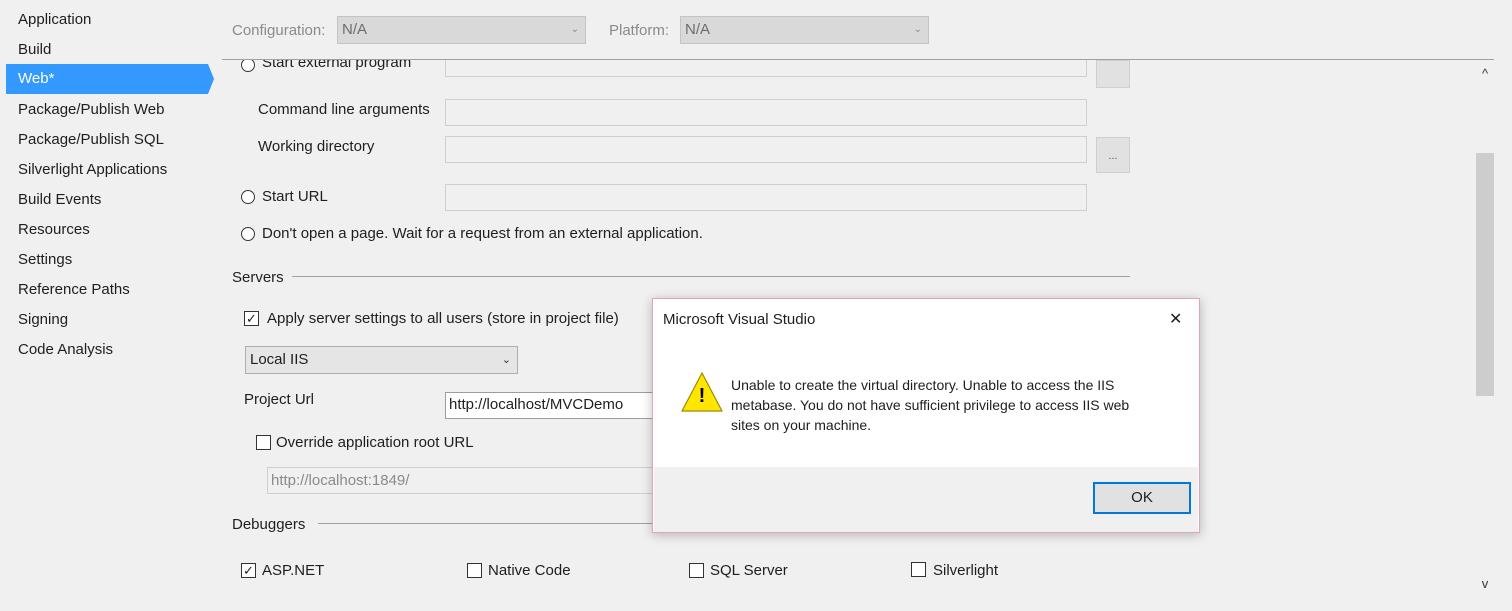  What do you see at coordinates (211, 79) in the screenshot?
I see `active-item-pointer` at bounding box center [211, 79].